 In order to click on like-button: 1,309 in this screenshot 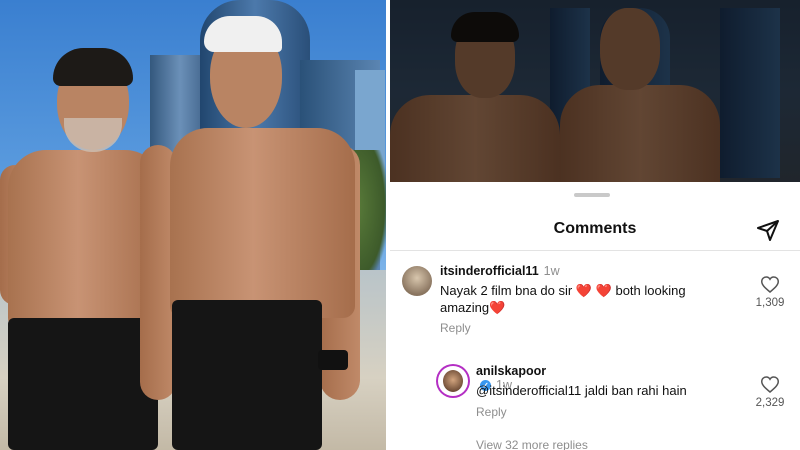, I will do `click(770, 292)`.